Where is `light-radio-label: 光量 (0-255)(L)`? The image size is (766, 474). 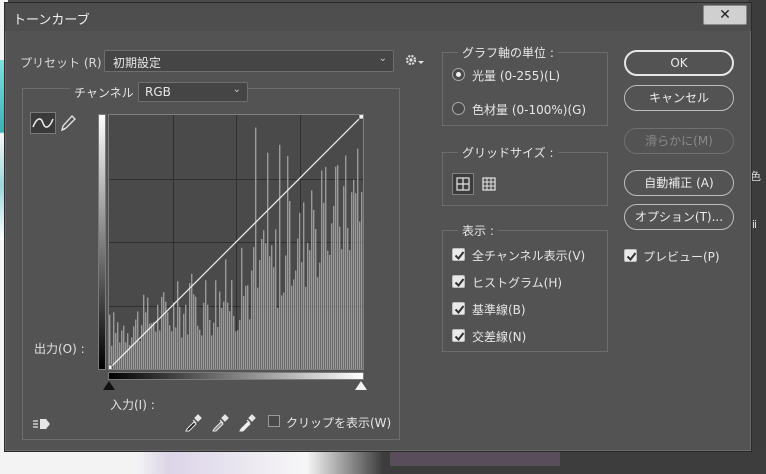 light-radio-label: 光量 (0-255)(L) is located at coordinates (516, 76).